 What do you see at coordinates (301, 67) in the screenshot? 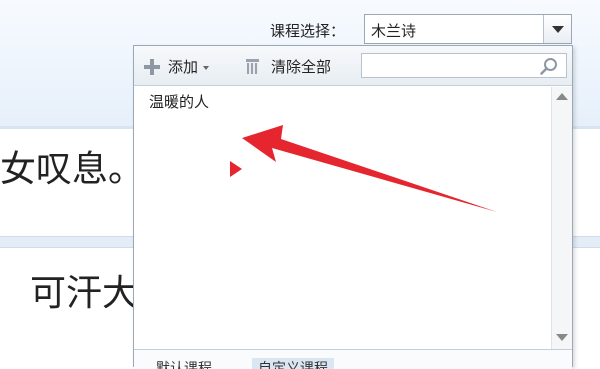
I see `clear-all-button-label: 清除全部` at bounding box center [301, 67].